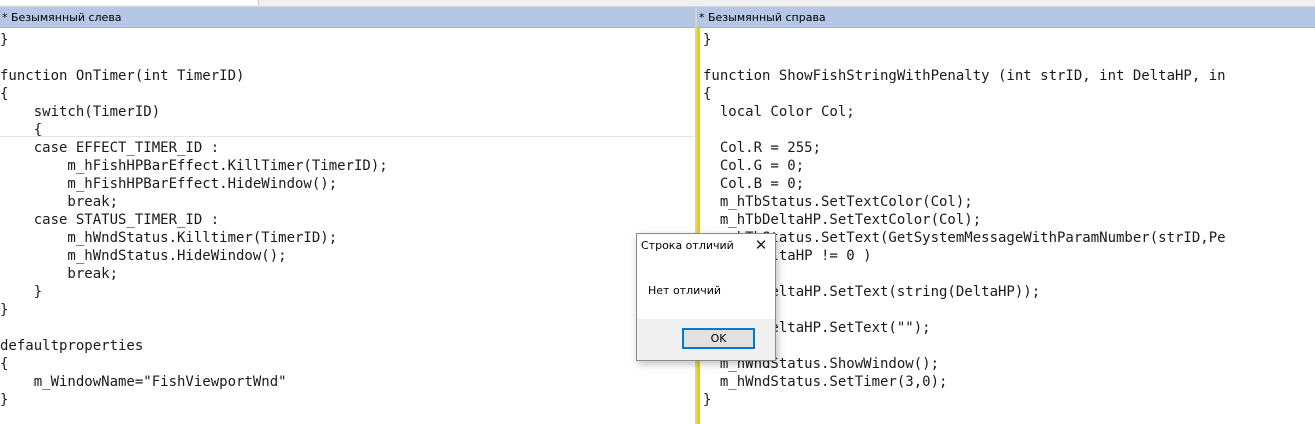 This screenshot has height=424, width=1315. I want to click on diff-marker-bar, so click(698, 226).